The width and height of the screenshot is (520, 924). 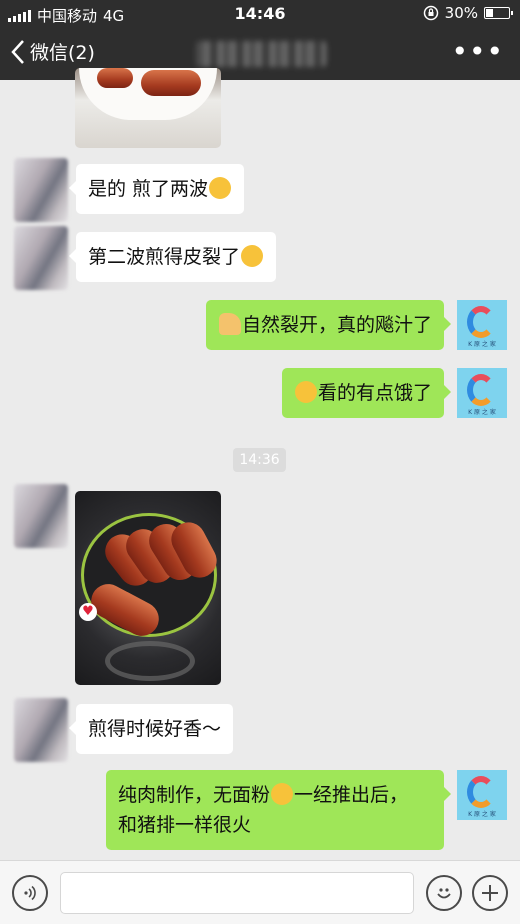 I want to click on status-right: 30%, so click(x=468, y=13).